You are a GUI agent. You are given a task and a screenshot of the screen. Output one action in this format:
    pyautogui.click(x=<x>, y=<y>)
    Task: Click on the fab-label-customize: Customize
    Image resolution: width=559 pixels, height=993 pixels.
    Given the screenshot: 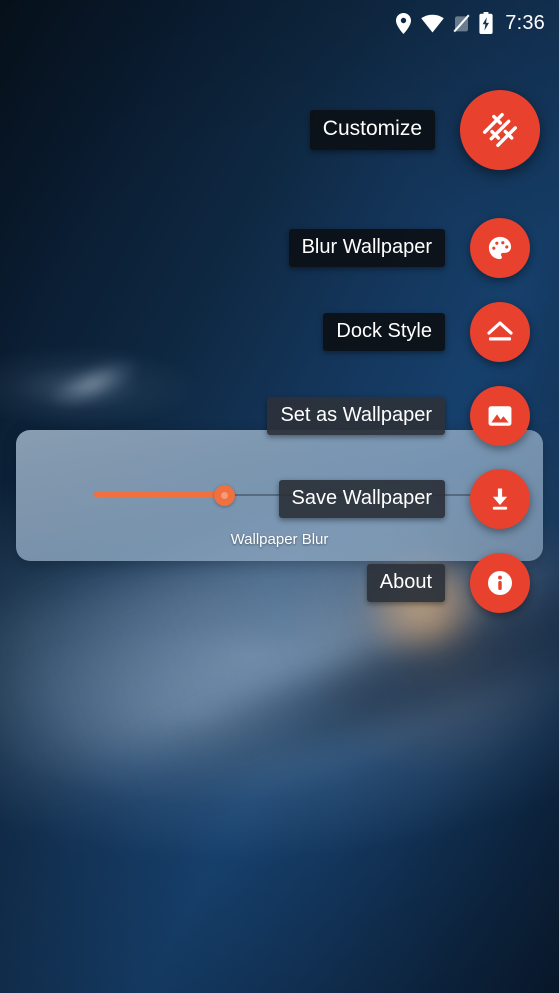 What is the action you would take?
    pyautogui.click(x=372, y=130)
    